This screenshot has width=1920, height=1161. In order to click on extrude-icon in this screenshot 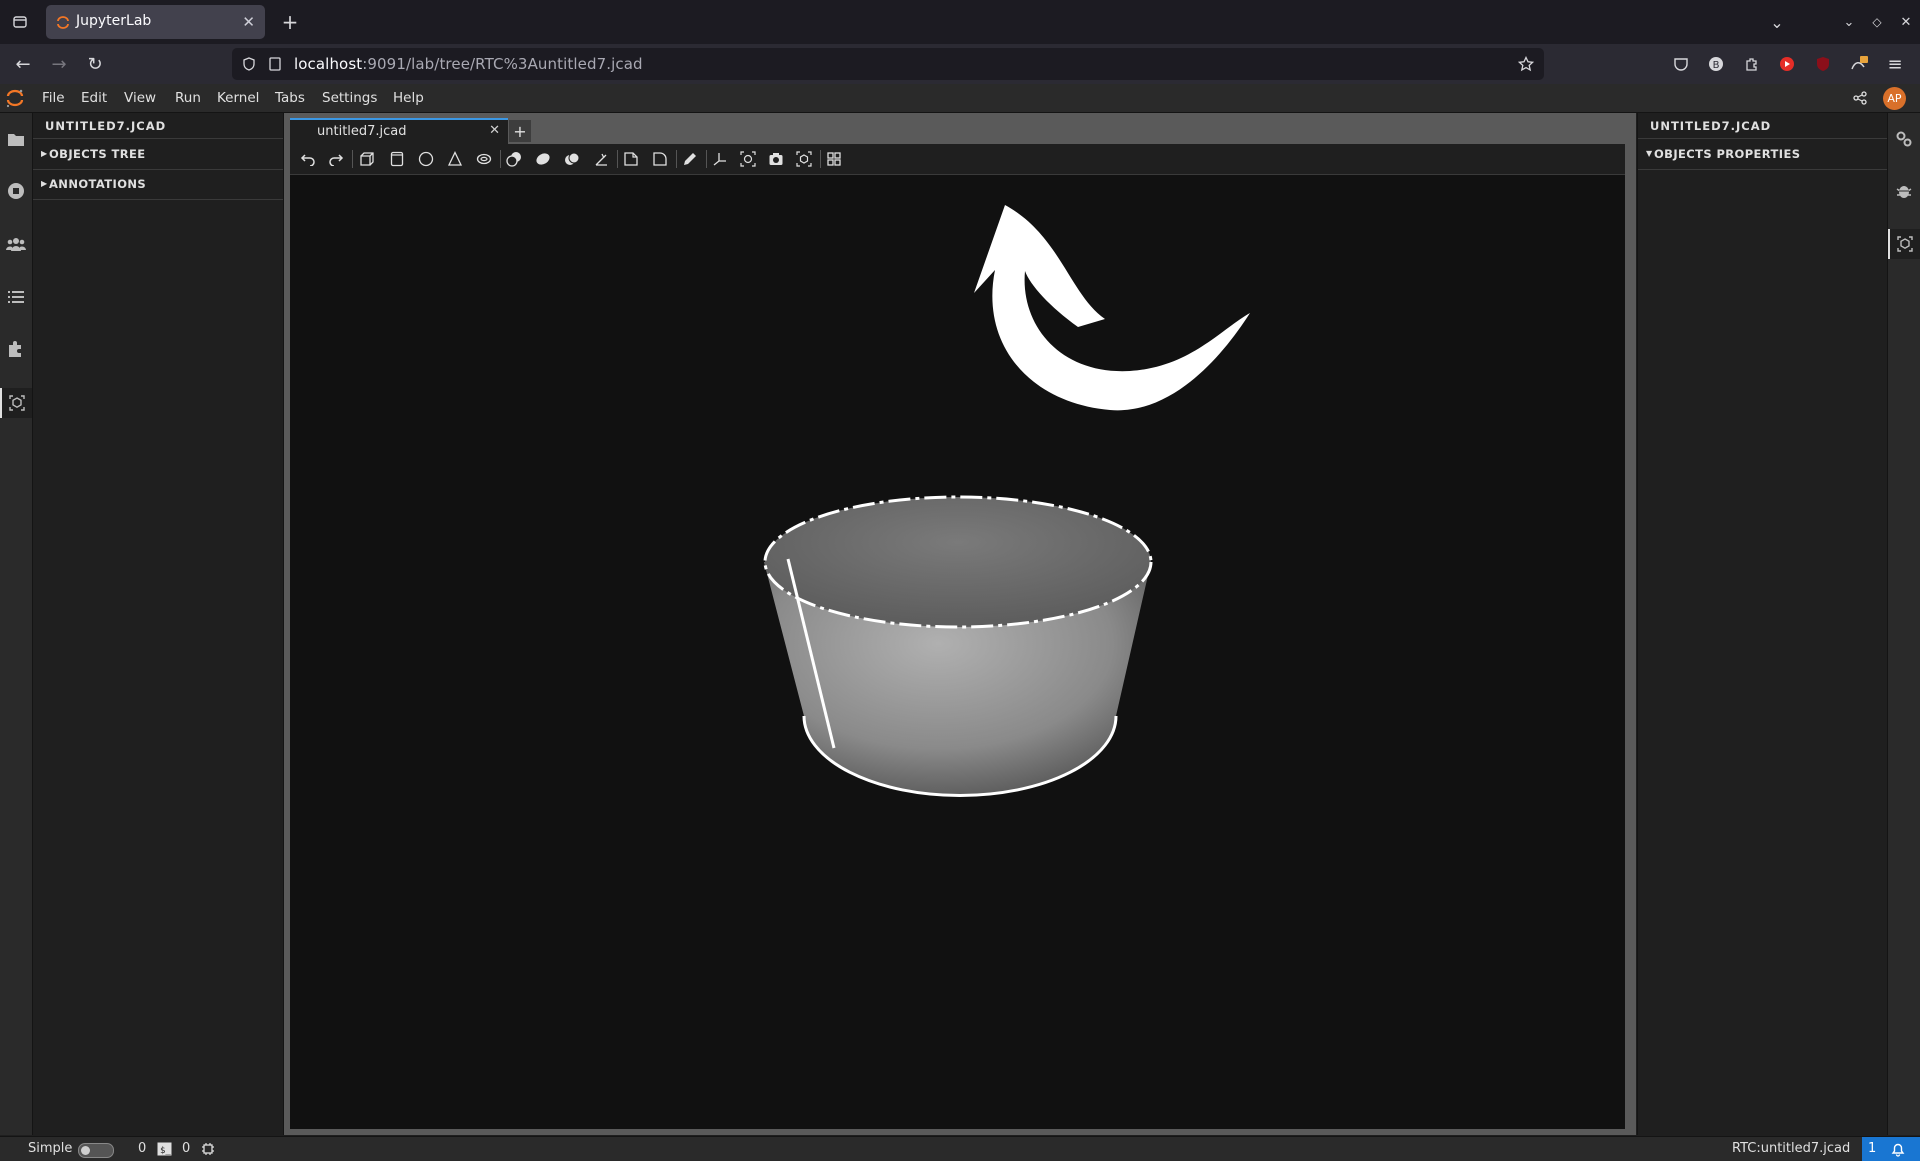, I will do `click(543, 159)`.